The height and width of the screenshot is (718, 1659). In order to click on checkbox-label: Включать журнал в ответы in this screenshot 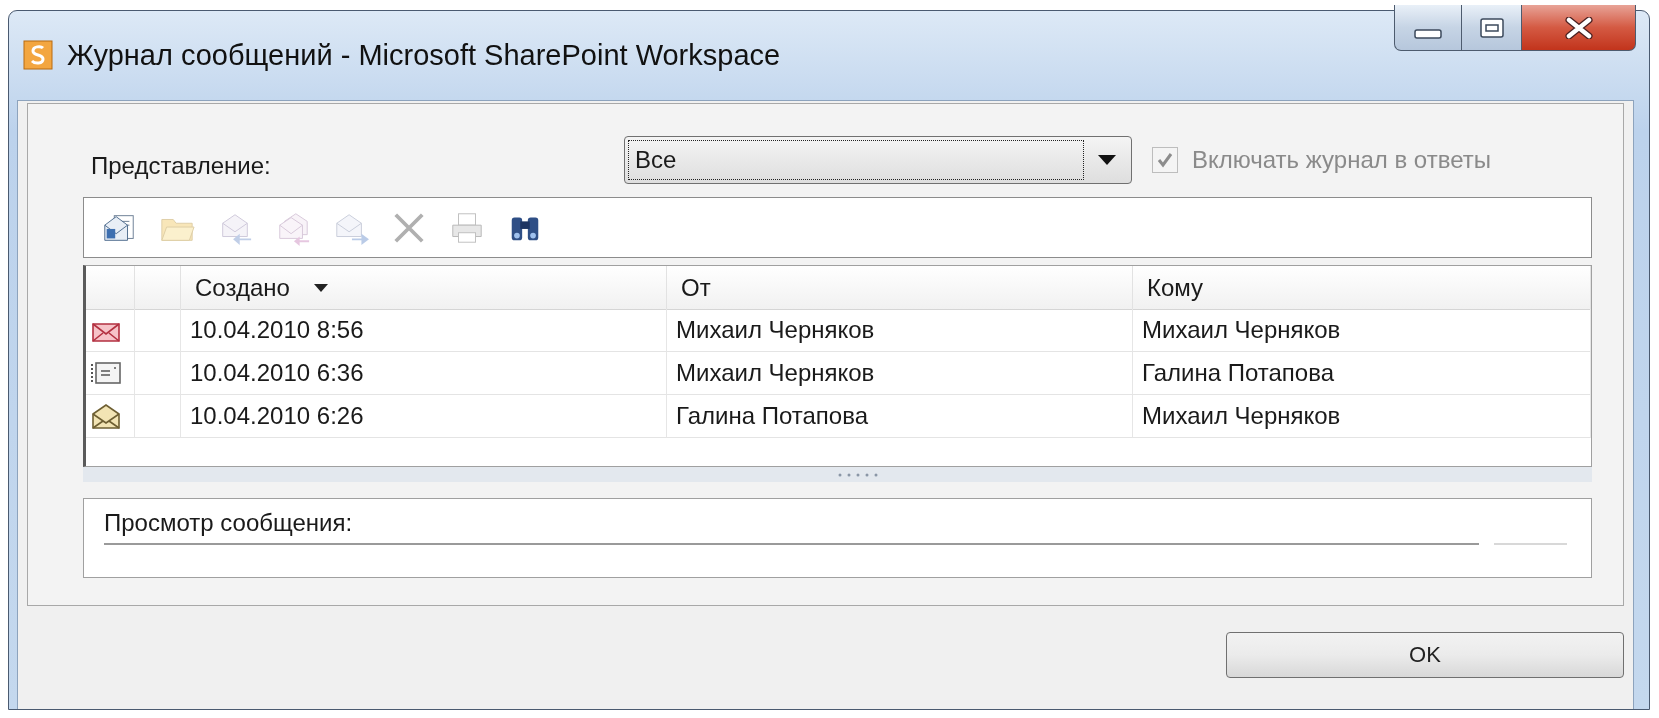, I will do `click(1341, 160)`.